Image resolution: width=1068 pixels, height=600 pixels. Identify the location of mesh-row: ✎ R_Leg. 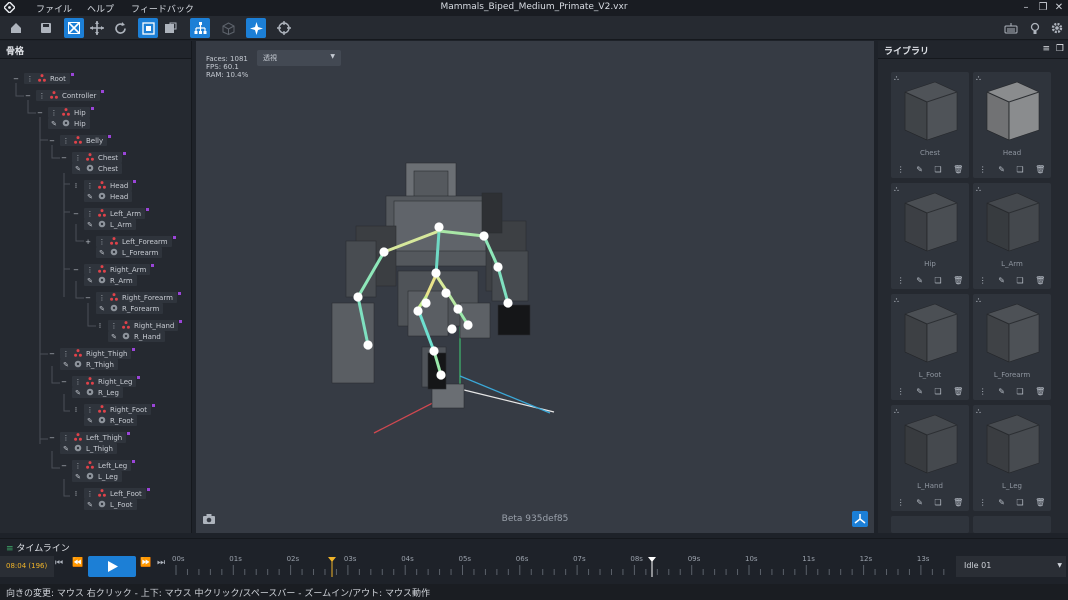
(97, 392).